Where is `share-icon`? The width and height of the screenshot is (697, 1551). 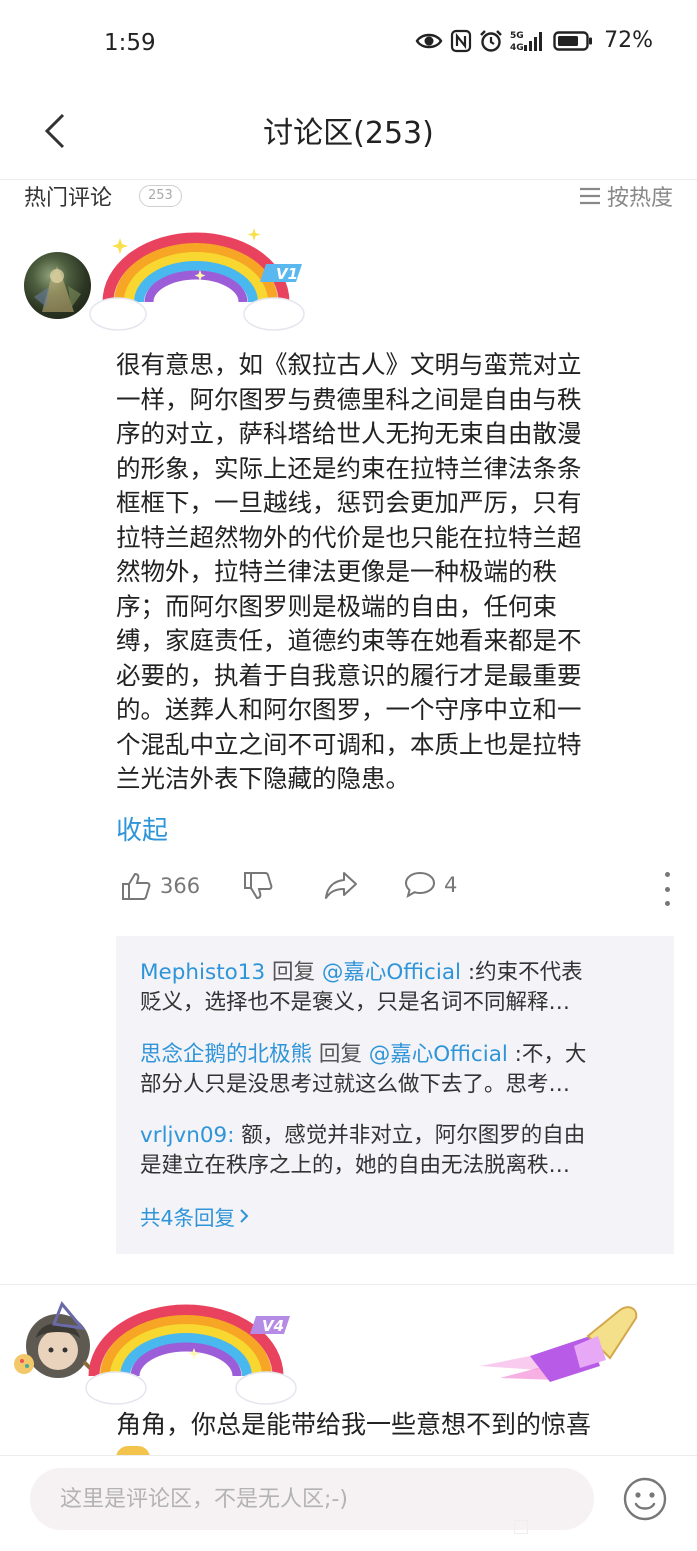 share-icon is located at coordinates (341, 885).